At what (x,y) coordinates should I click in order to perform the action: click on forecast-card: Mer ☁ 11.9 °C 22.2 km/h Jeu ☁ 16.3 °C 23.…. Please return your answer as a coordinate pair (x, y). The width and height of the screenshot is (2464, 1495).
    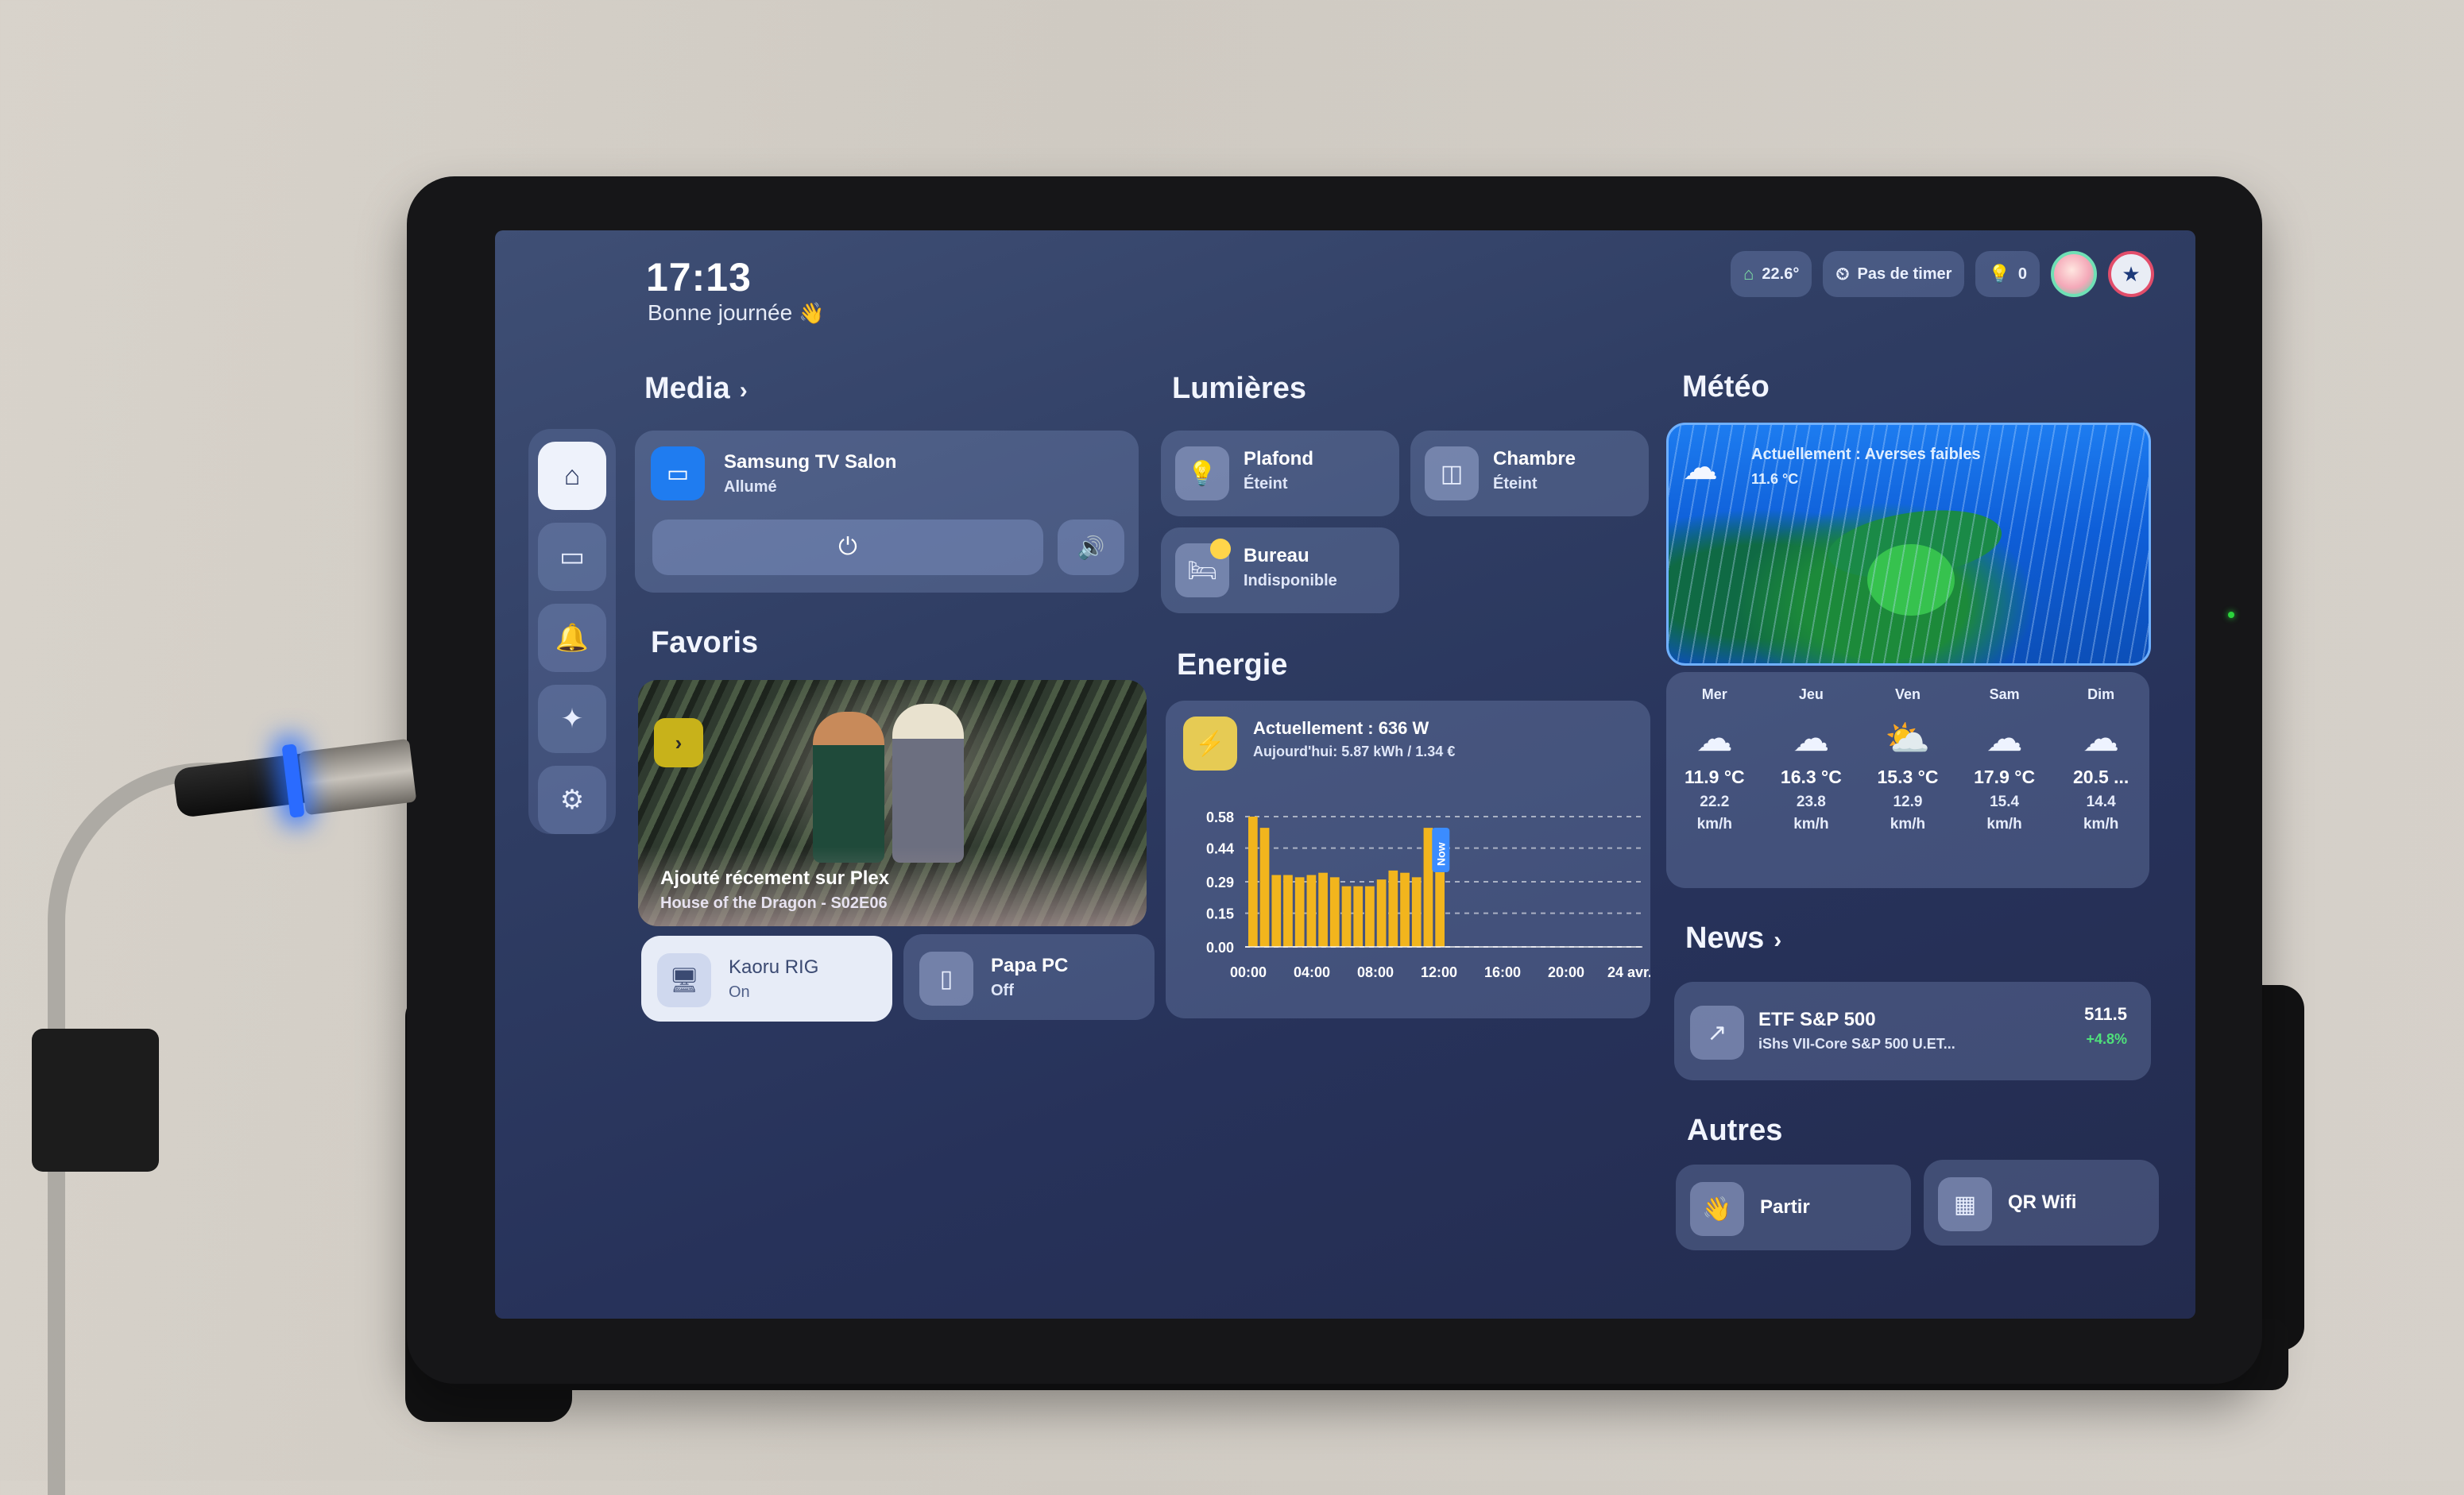
    Looking at the image, I should click on (1907, 780).